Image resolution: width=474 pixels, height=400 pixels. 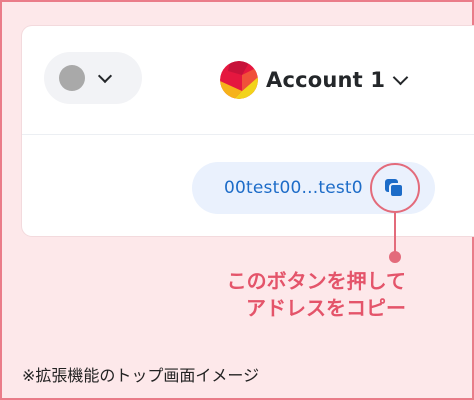 I want to click on highlight-circle, so click(x=395, y=188).